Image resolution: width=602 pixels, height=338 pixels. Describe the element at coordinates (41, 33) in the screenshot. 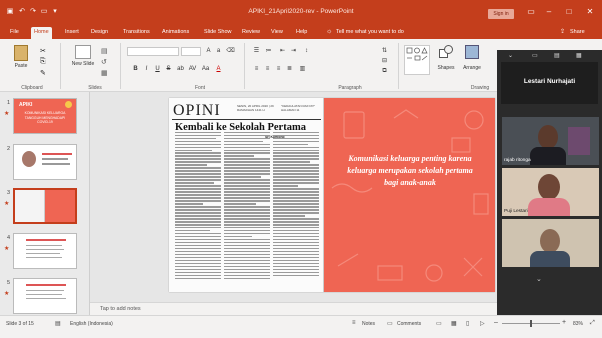

I see `tab-home: Home` at that location.